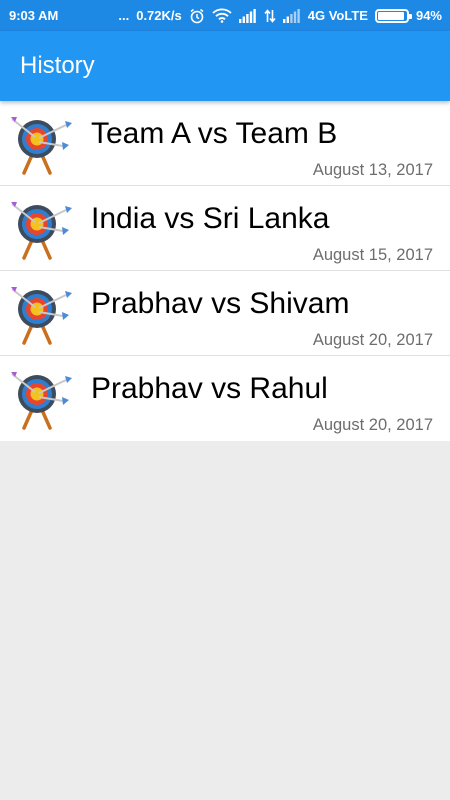 The height and width of the screenshot is (800, 450). I want to click on match-title: Prabhav vs Shivam, so click(220, 303).